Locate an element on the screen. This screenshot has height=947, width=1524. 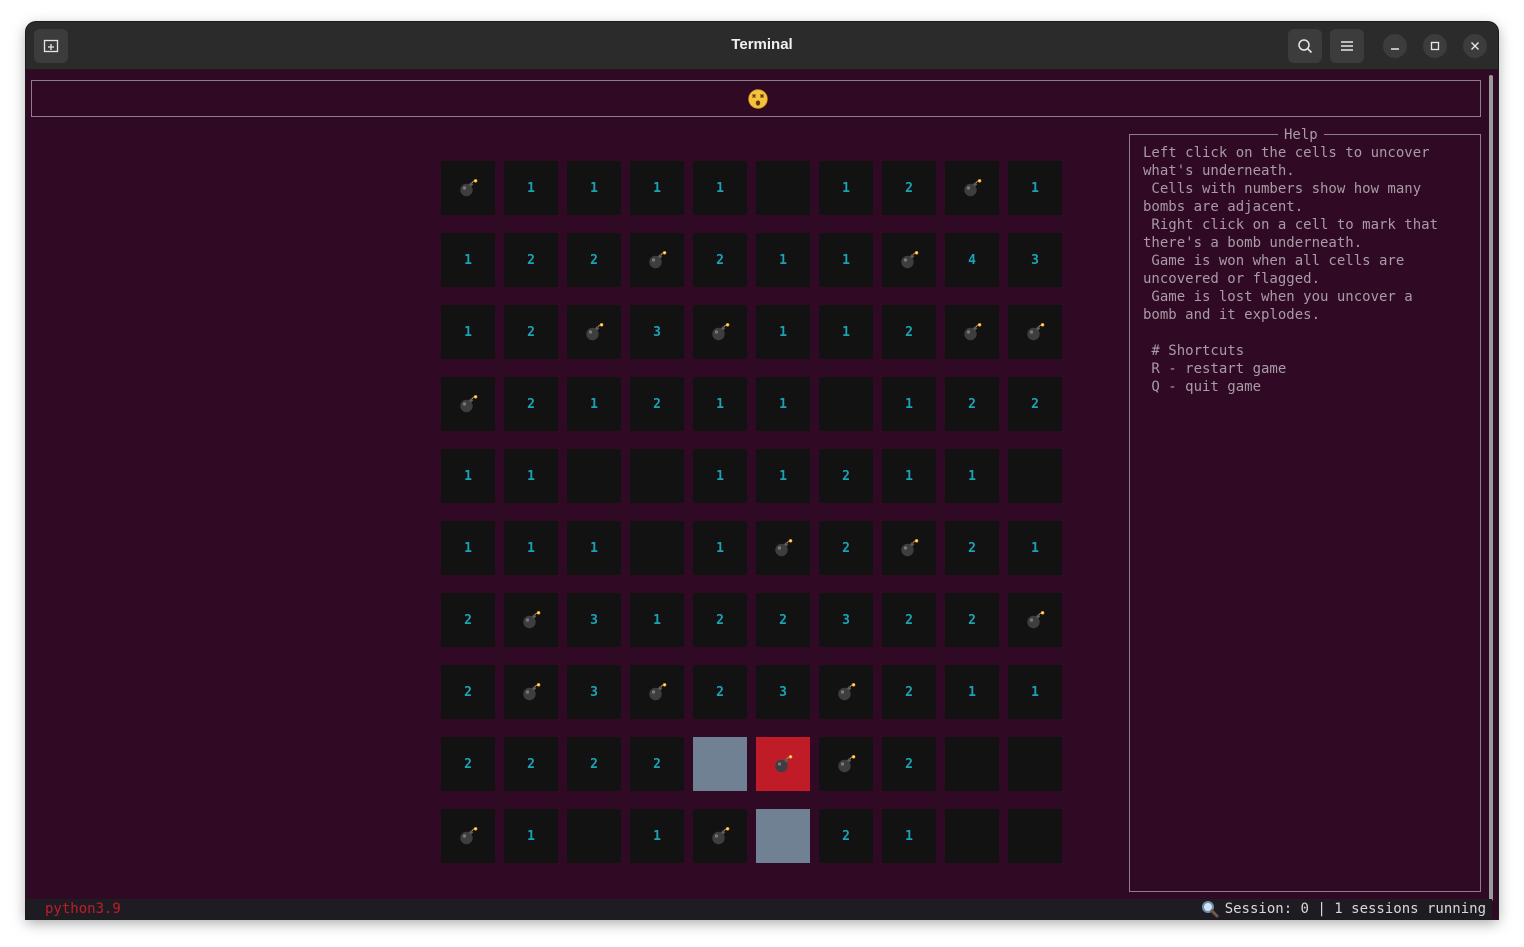
search-button is located at coordinates (1305, 46).